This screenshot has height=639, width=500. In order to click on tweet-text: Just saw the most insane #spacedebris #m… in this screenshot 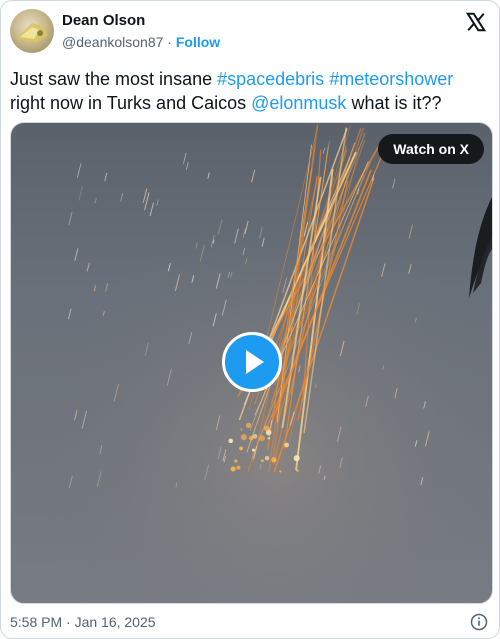, I will do `click(250, 91)`.